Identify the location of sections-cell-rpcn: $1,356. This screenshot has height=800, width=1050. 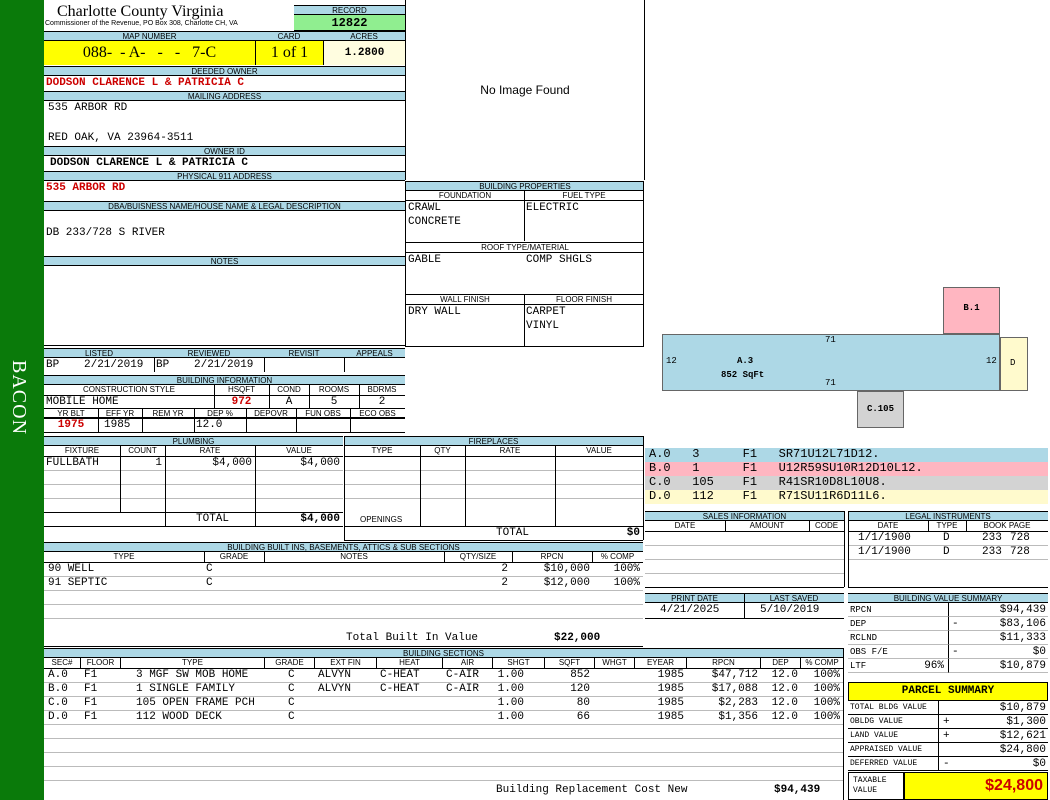
(738, 717).